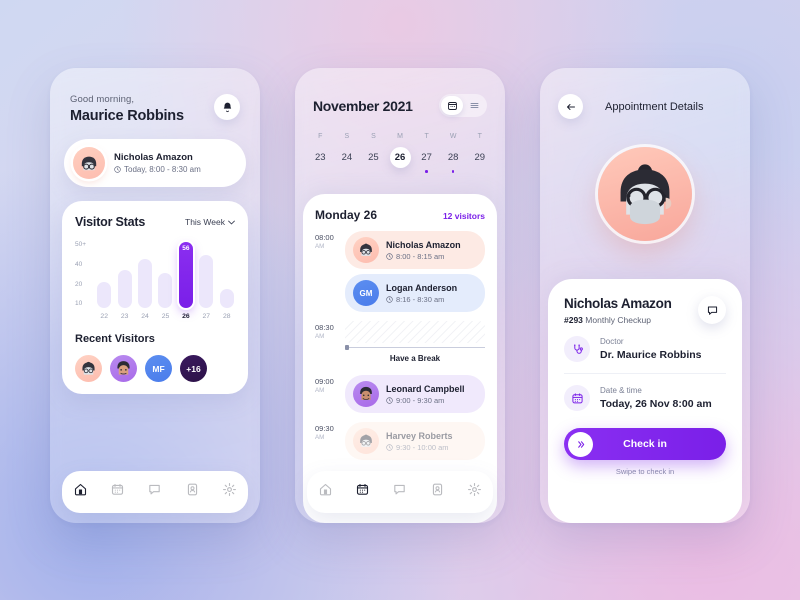 This screenshot has height=600, width=800. I want to click on avatar-illustration, so click(646, 194).